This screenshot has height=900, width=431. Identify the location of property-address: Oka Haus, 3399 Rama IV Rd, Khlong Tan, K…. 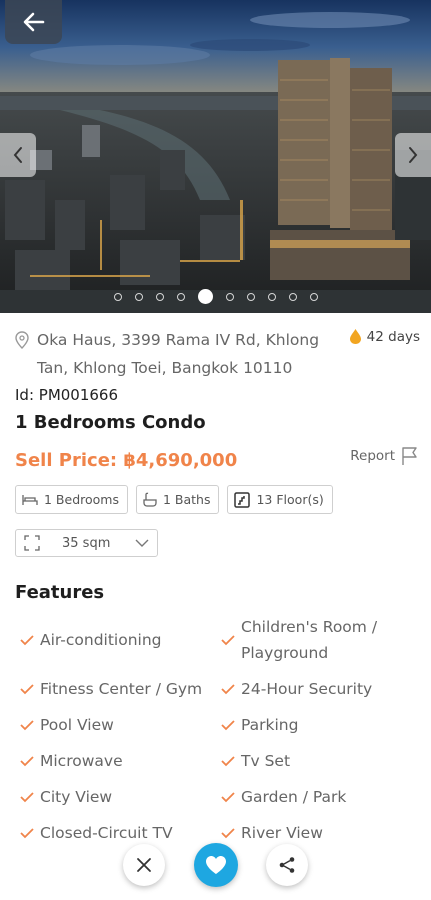
(178, 354).